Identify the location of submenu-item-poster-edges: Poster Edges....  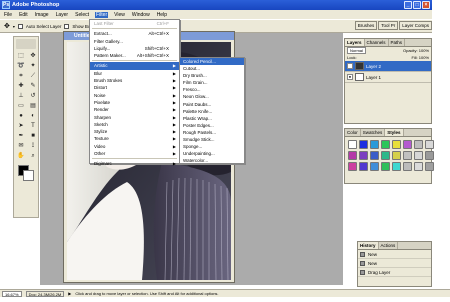
(212, 125).